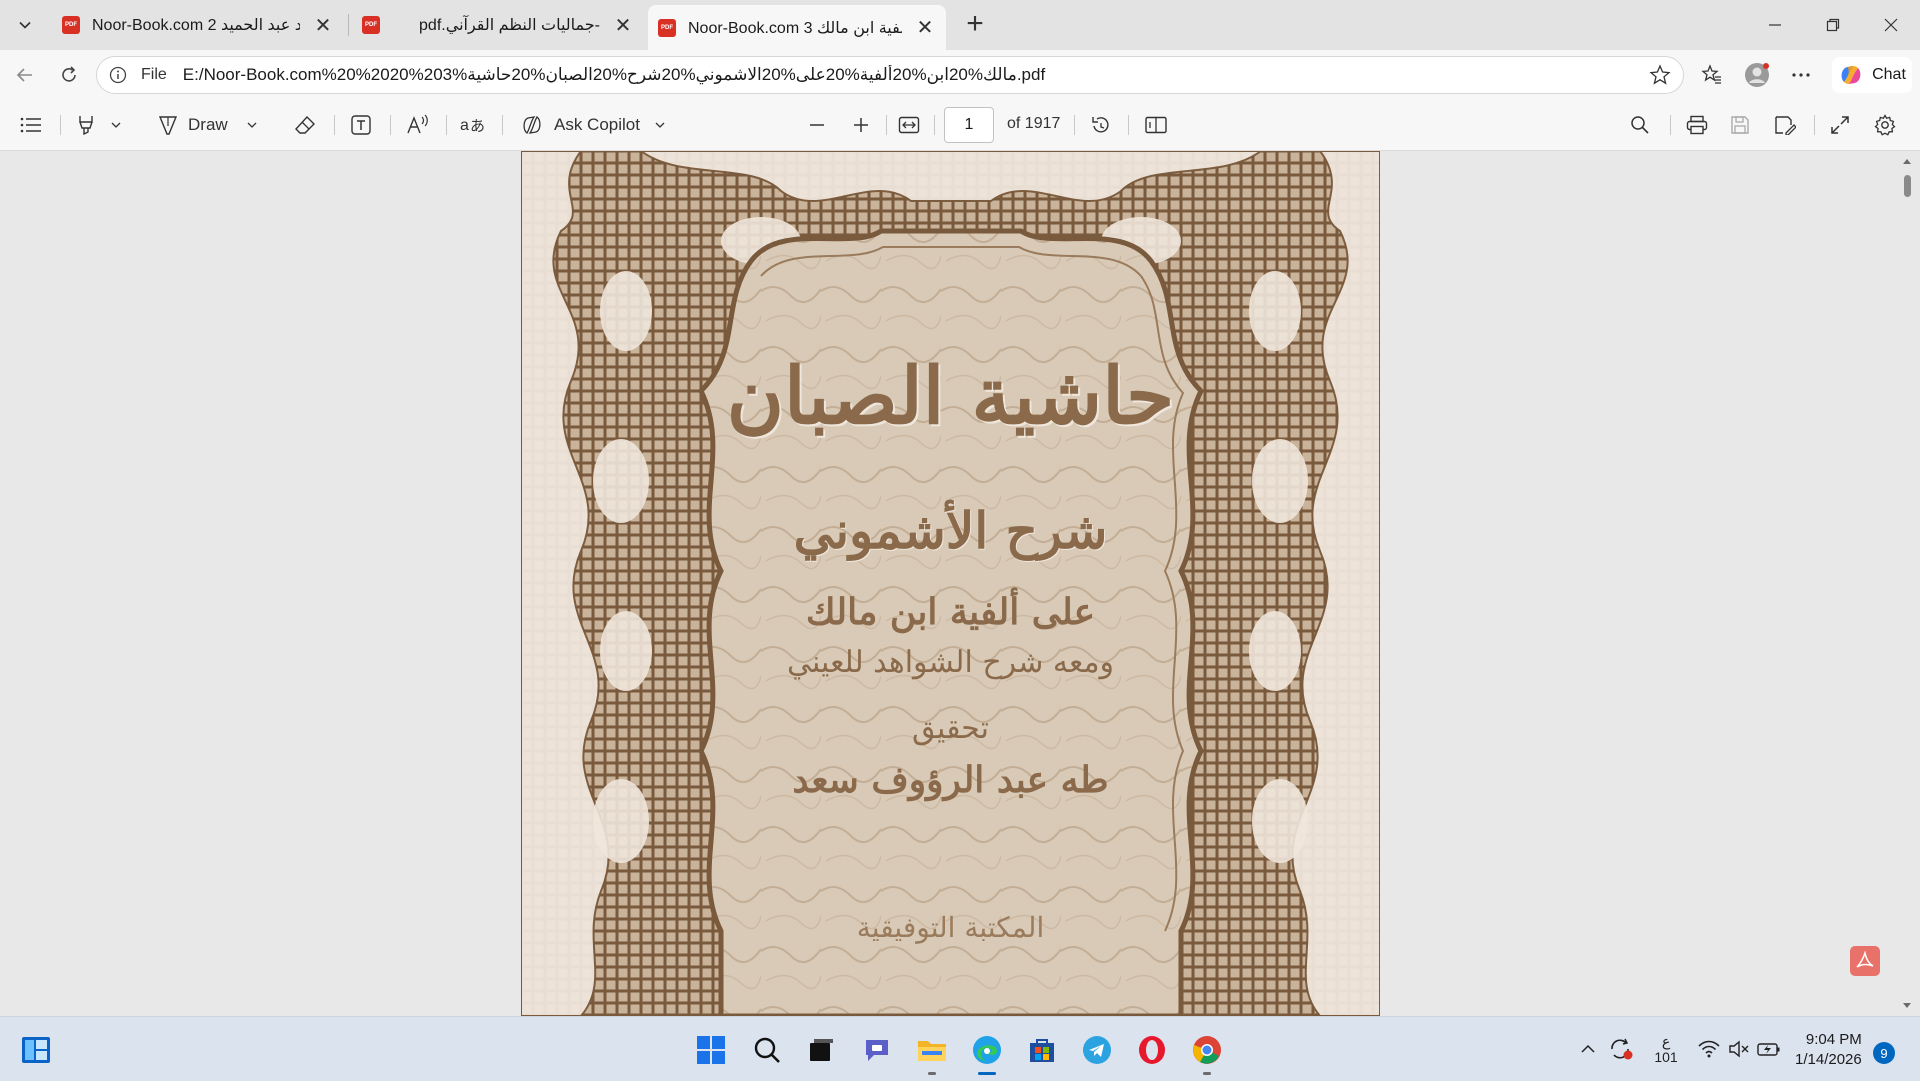 This screenshot has width=1920, height=1081. What do you see at coordinates (25, 25) in the screenshot?
I see `tab-actions-menu-button` at bounding box center [25, 25].